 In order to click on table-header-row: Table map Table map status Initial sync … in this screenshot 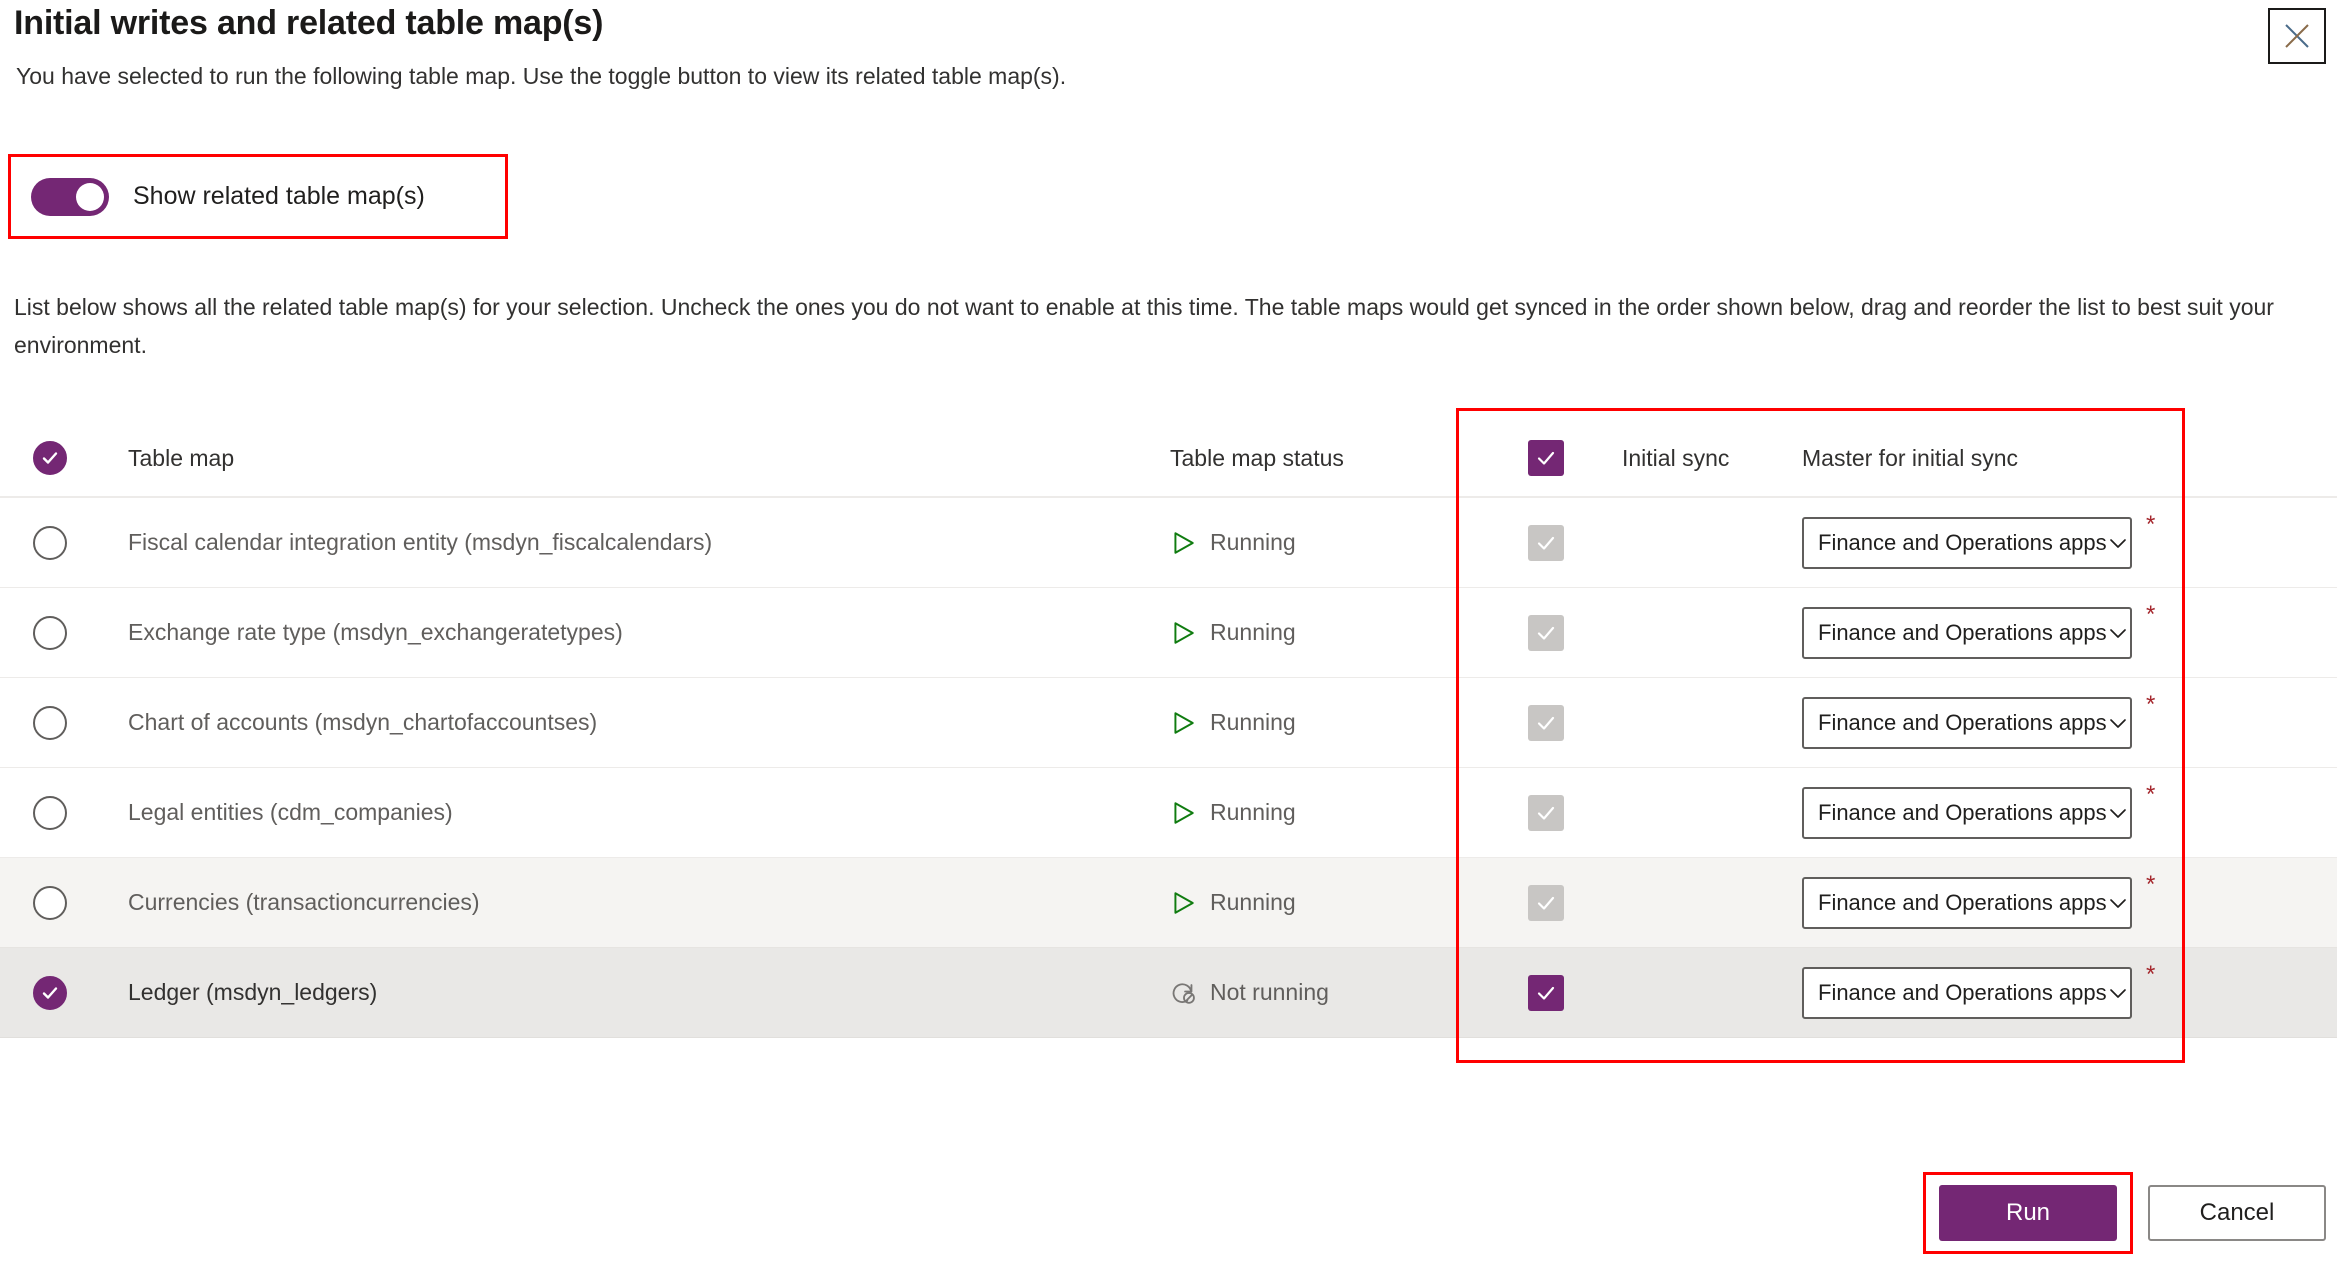, I will do `click(1168, 459)`.